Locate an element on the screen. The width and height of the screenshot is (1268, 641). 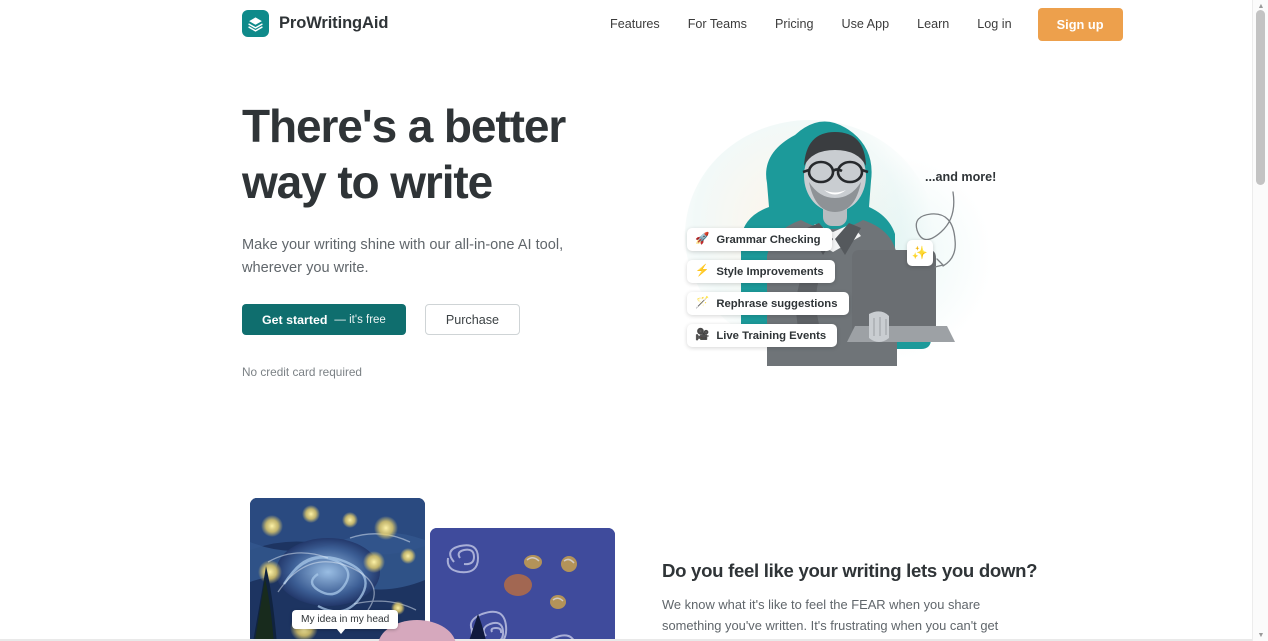
magic-wand-icon: 🪄 is located at coordinates (702, 302).